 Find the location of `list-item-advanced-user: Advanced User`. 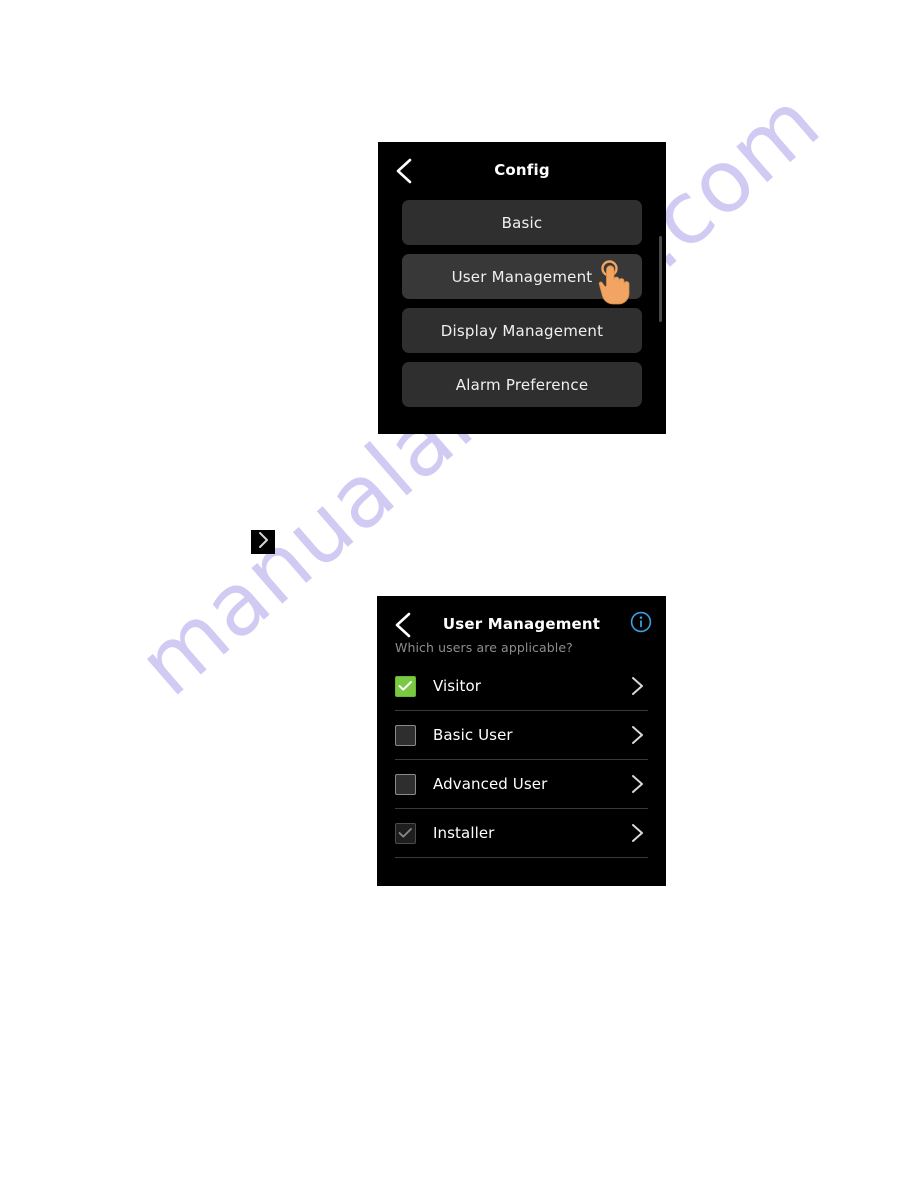

list-item-advanced-user: Advanced User is located at coordinates (521, 784).